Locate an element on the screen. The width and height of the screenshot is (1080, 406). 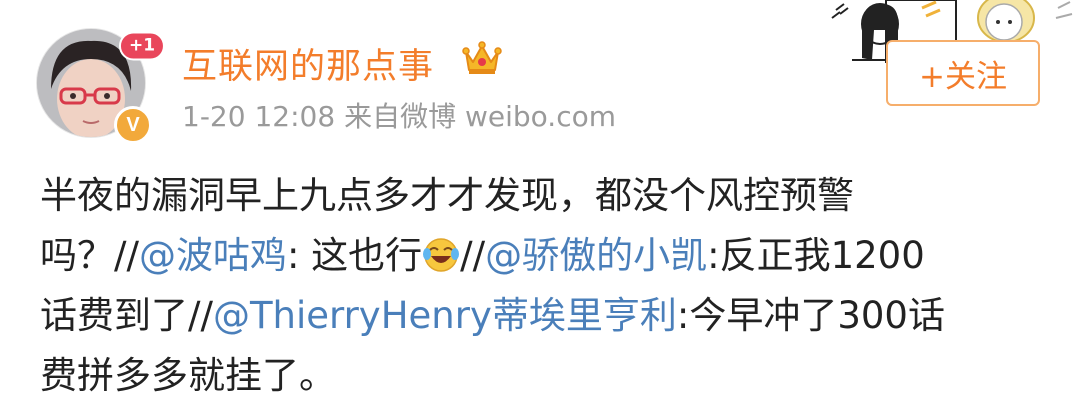
post-meta: 1-20 12:08 来自微博 weibo.com is located at coordinates (399, 115).